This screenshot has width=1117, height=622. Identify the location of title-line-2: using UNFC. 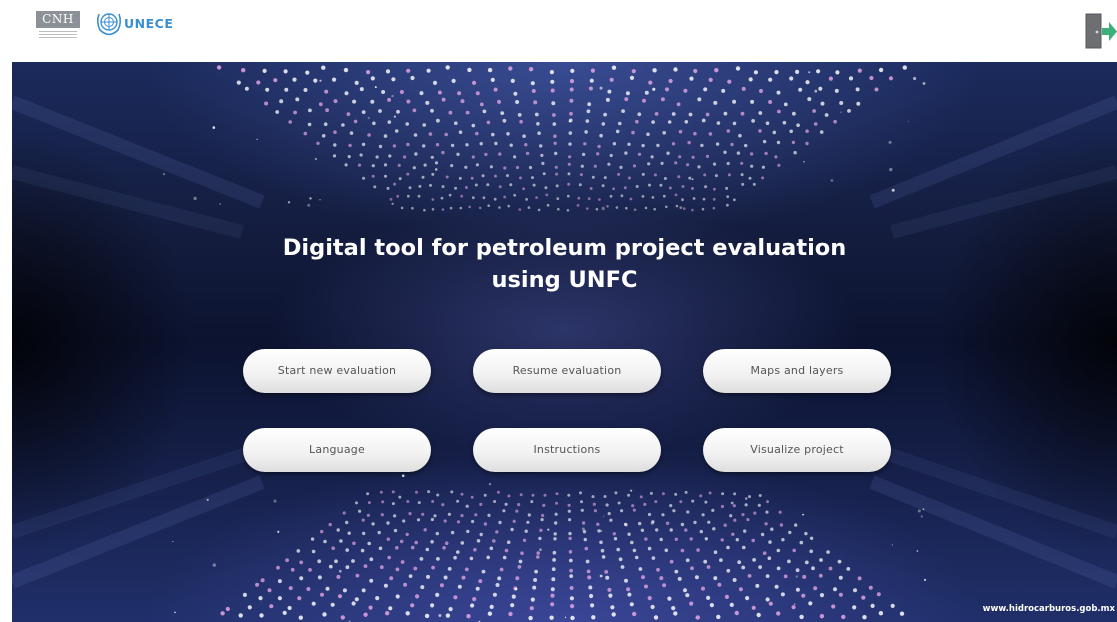
(564, 280).